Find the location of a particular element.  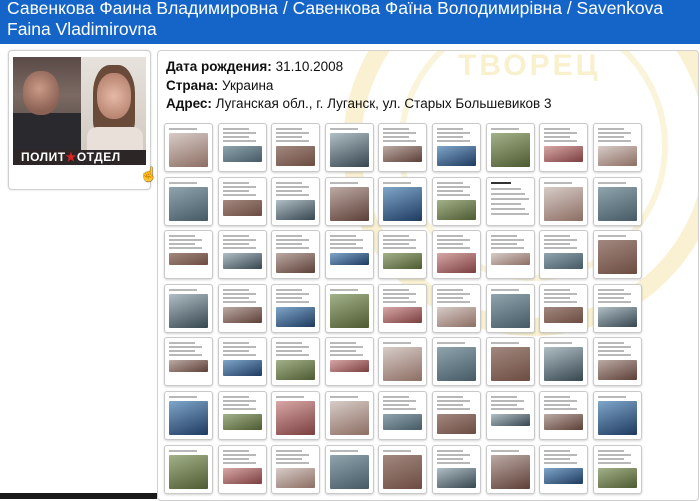

scrollbar-strip is located at coordinates (78, 496).